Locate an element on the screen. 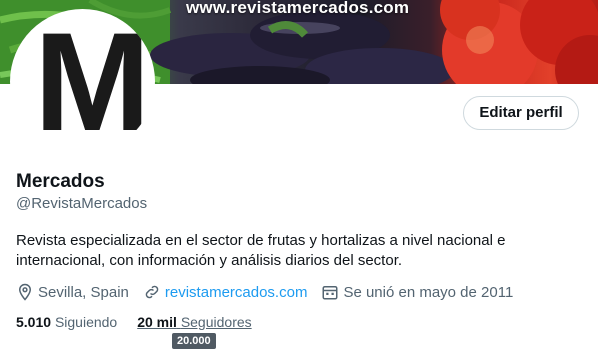 The image size is (598, 361). followers-count: 20 mil is located at coordinates (157, 322).